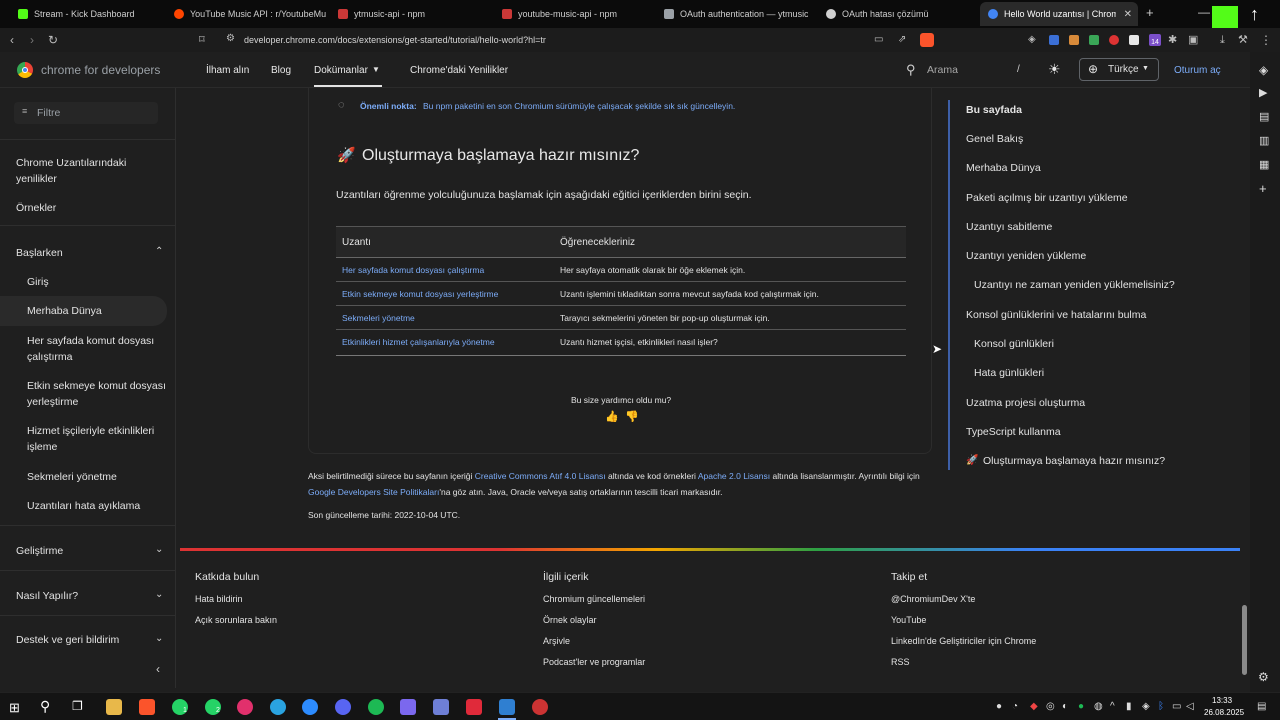  I want to click on panel-icon: ▤, so click(1264, 116).